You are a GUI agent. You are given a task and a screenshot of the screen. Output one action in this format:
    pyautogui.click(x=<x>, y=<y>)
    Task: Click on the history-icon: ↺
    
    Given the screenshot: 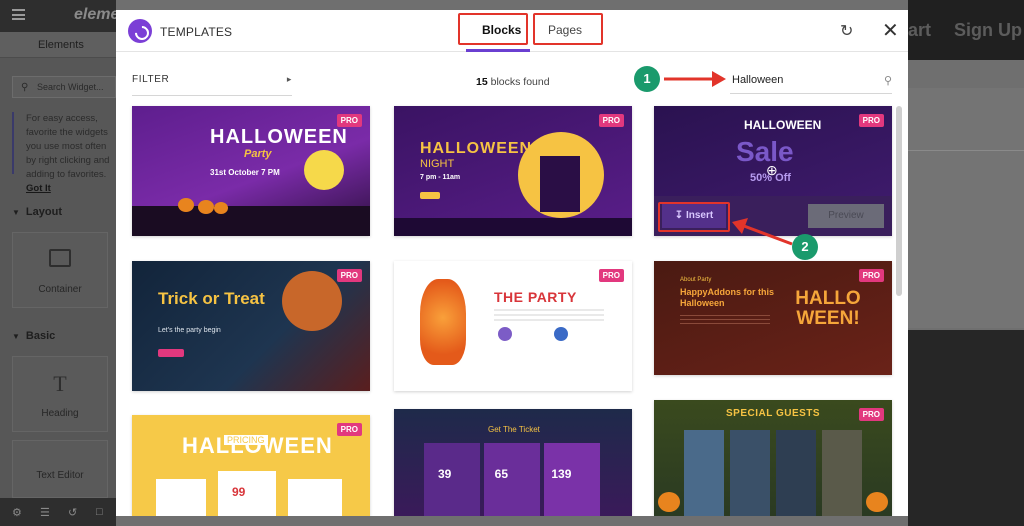 What is the action you would take?
    pyautogui.click(x=72, y=512)
    